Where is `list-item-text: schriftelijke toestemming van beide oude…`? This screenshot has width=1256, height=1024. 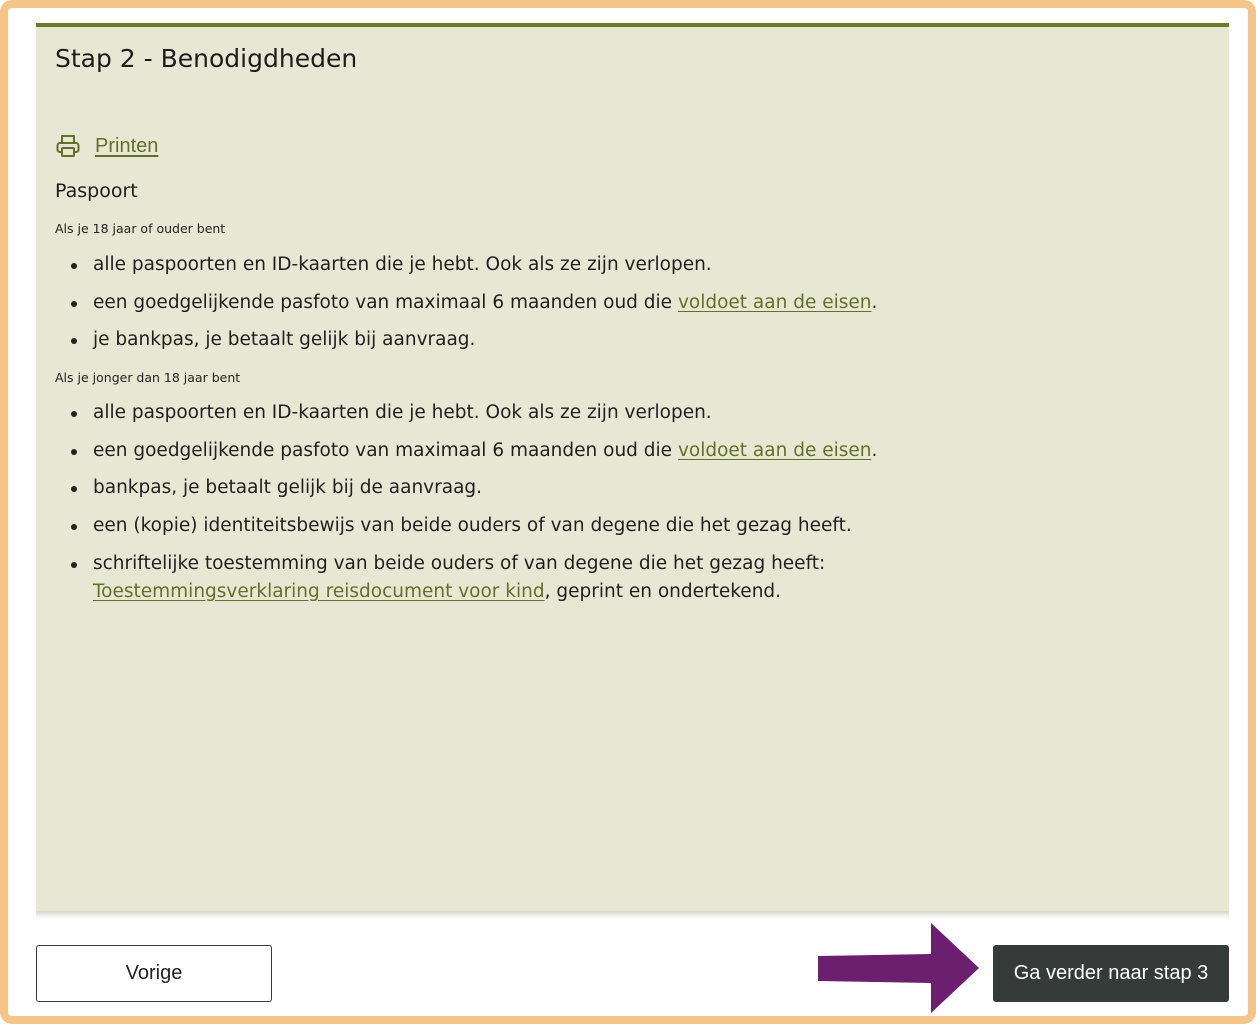 list-item-text: schriftelijke toestemming van beide oude… is located at coordinates (459, 563).